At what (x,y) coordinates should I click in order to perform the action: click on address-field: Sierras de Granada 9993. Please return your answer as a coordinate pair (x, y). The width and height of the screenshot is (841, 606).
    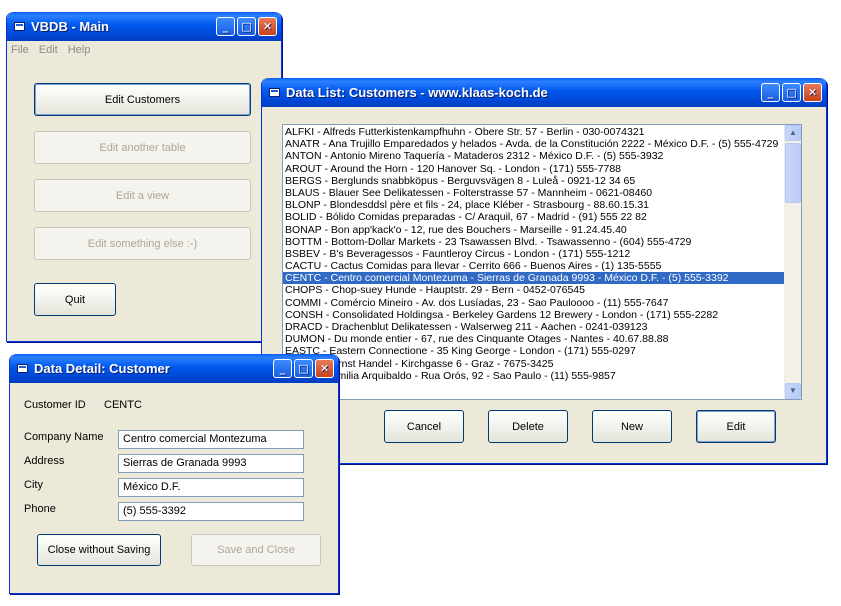
    Looking at the image, I should click on (211, 463).